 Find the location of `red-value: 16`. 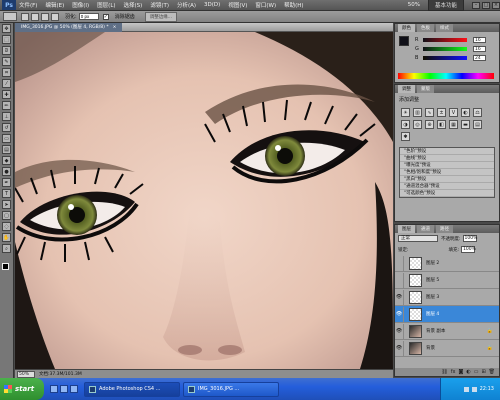

red-value: 16 is located at coordinates (479, 39).